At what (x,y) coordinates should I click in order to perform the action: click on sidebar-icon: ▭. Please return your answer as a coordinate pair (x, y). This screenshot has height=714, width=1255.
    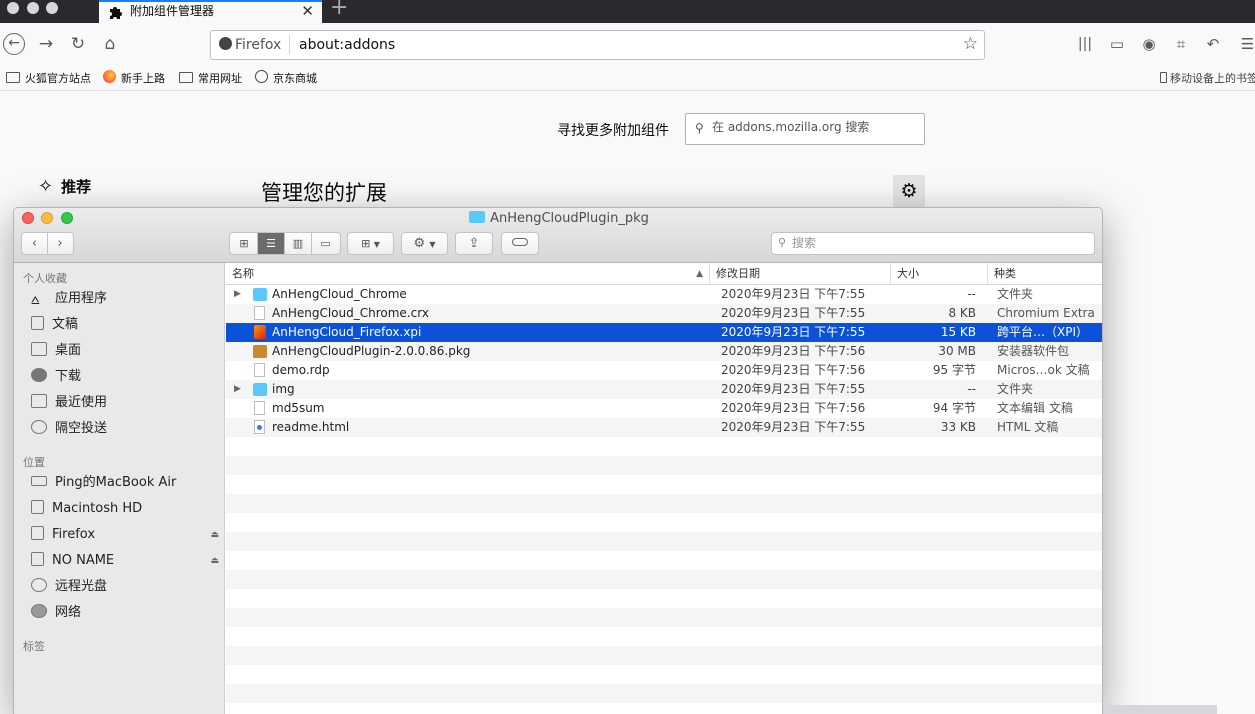
    Looking at the image, I should click on (1117, 44).